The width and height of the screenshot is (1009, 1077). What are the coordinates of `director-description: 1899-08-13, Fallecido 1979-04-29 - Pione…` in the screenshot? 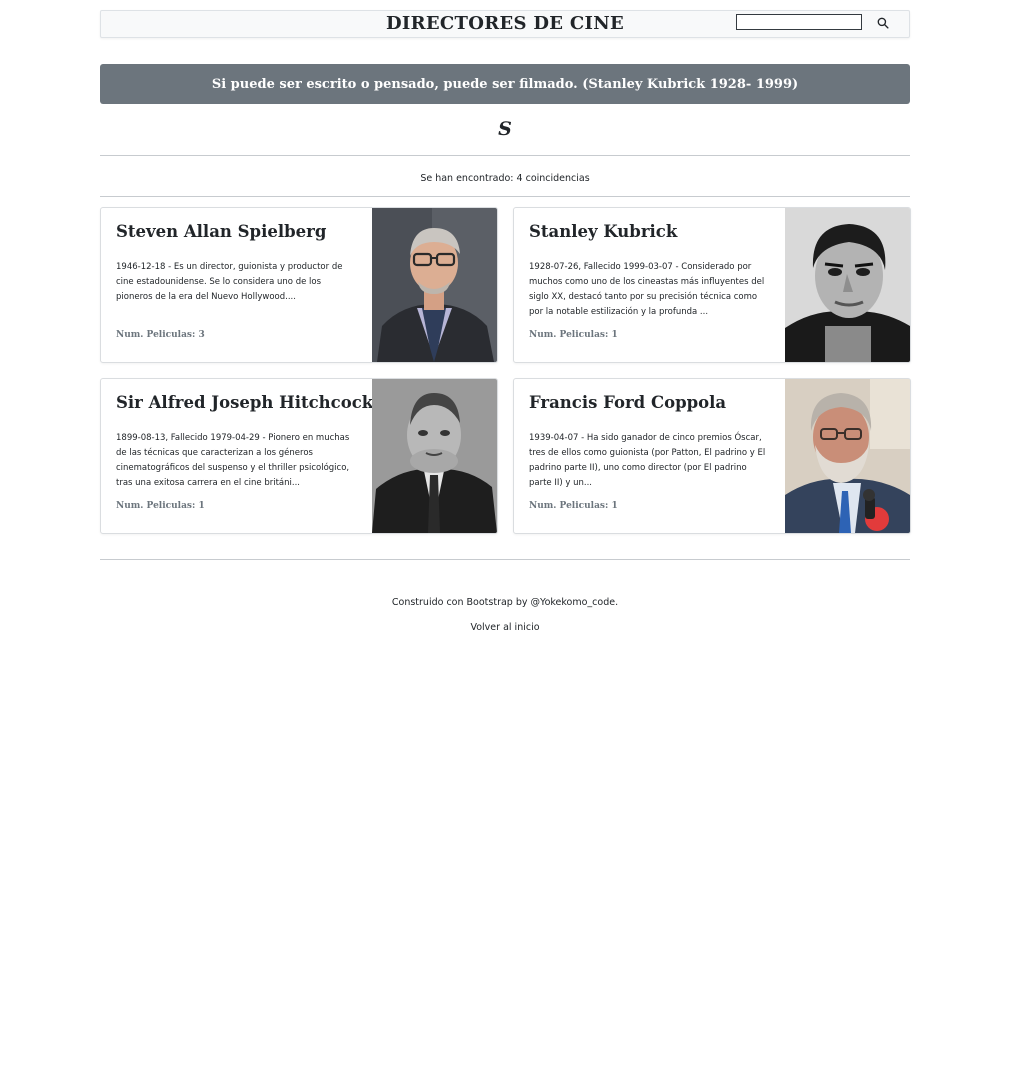 It's located at (233, 460).